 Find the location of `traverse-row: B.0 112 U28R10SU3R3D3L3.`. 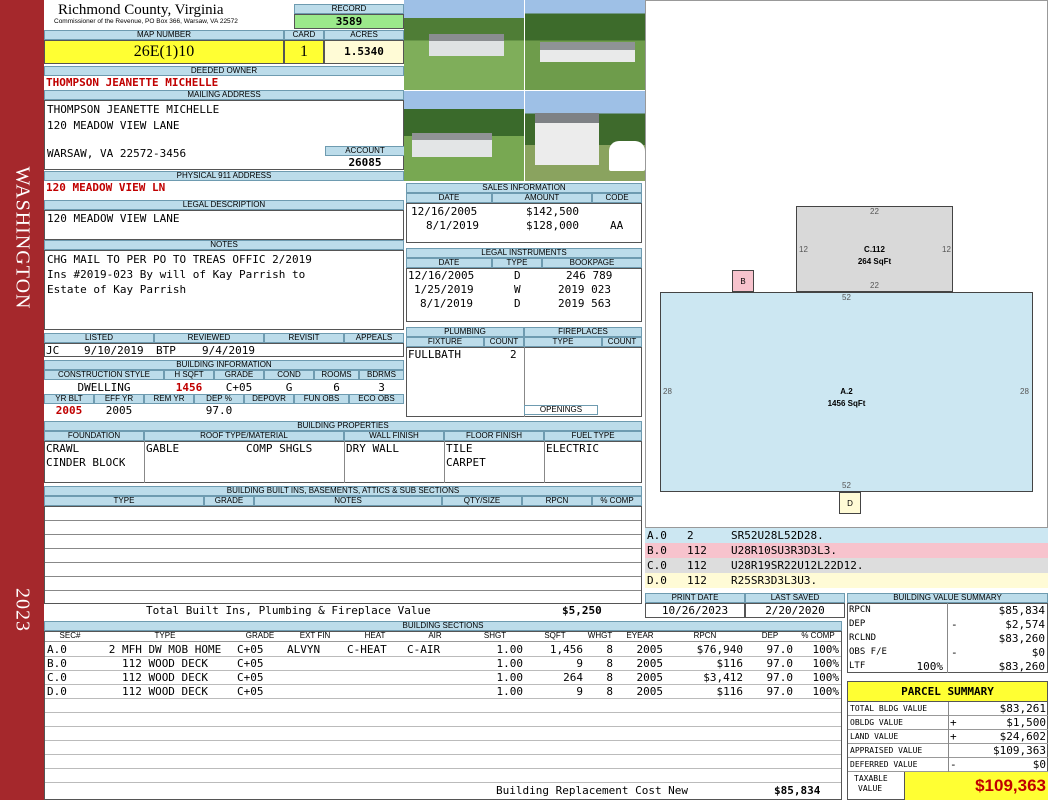

traverse-row: B.0 112 U28R10SU3R3D3L3. is located at coordinates (846, 550).